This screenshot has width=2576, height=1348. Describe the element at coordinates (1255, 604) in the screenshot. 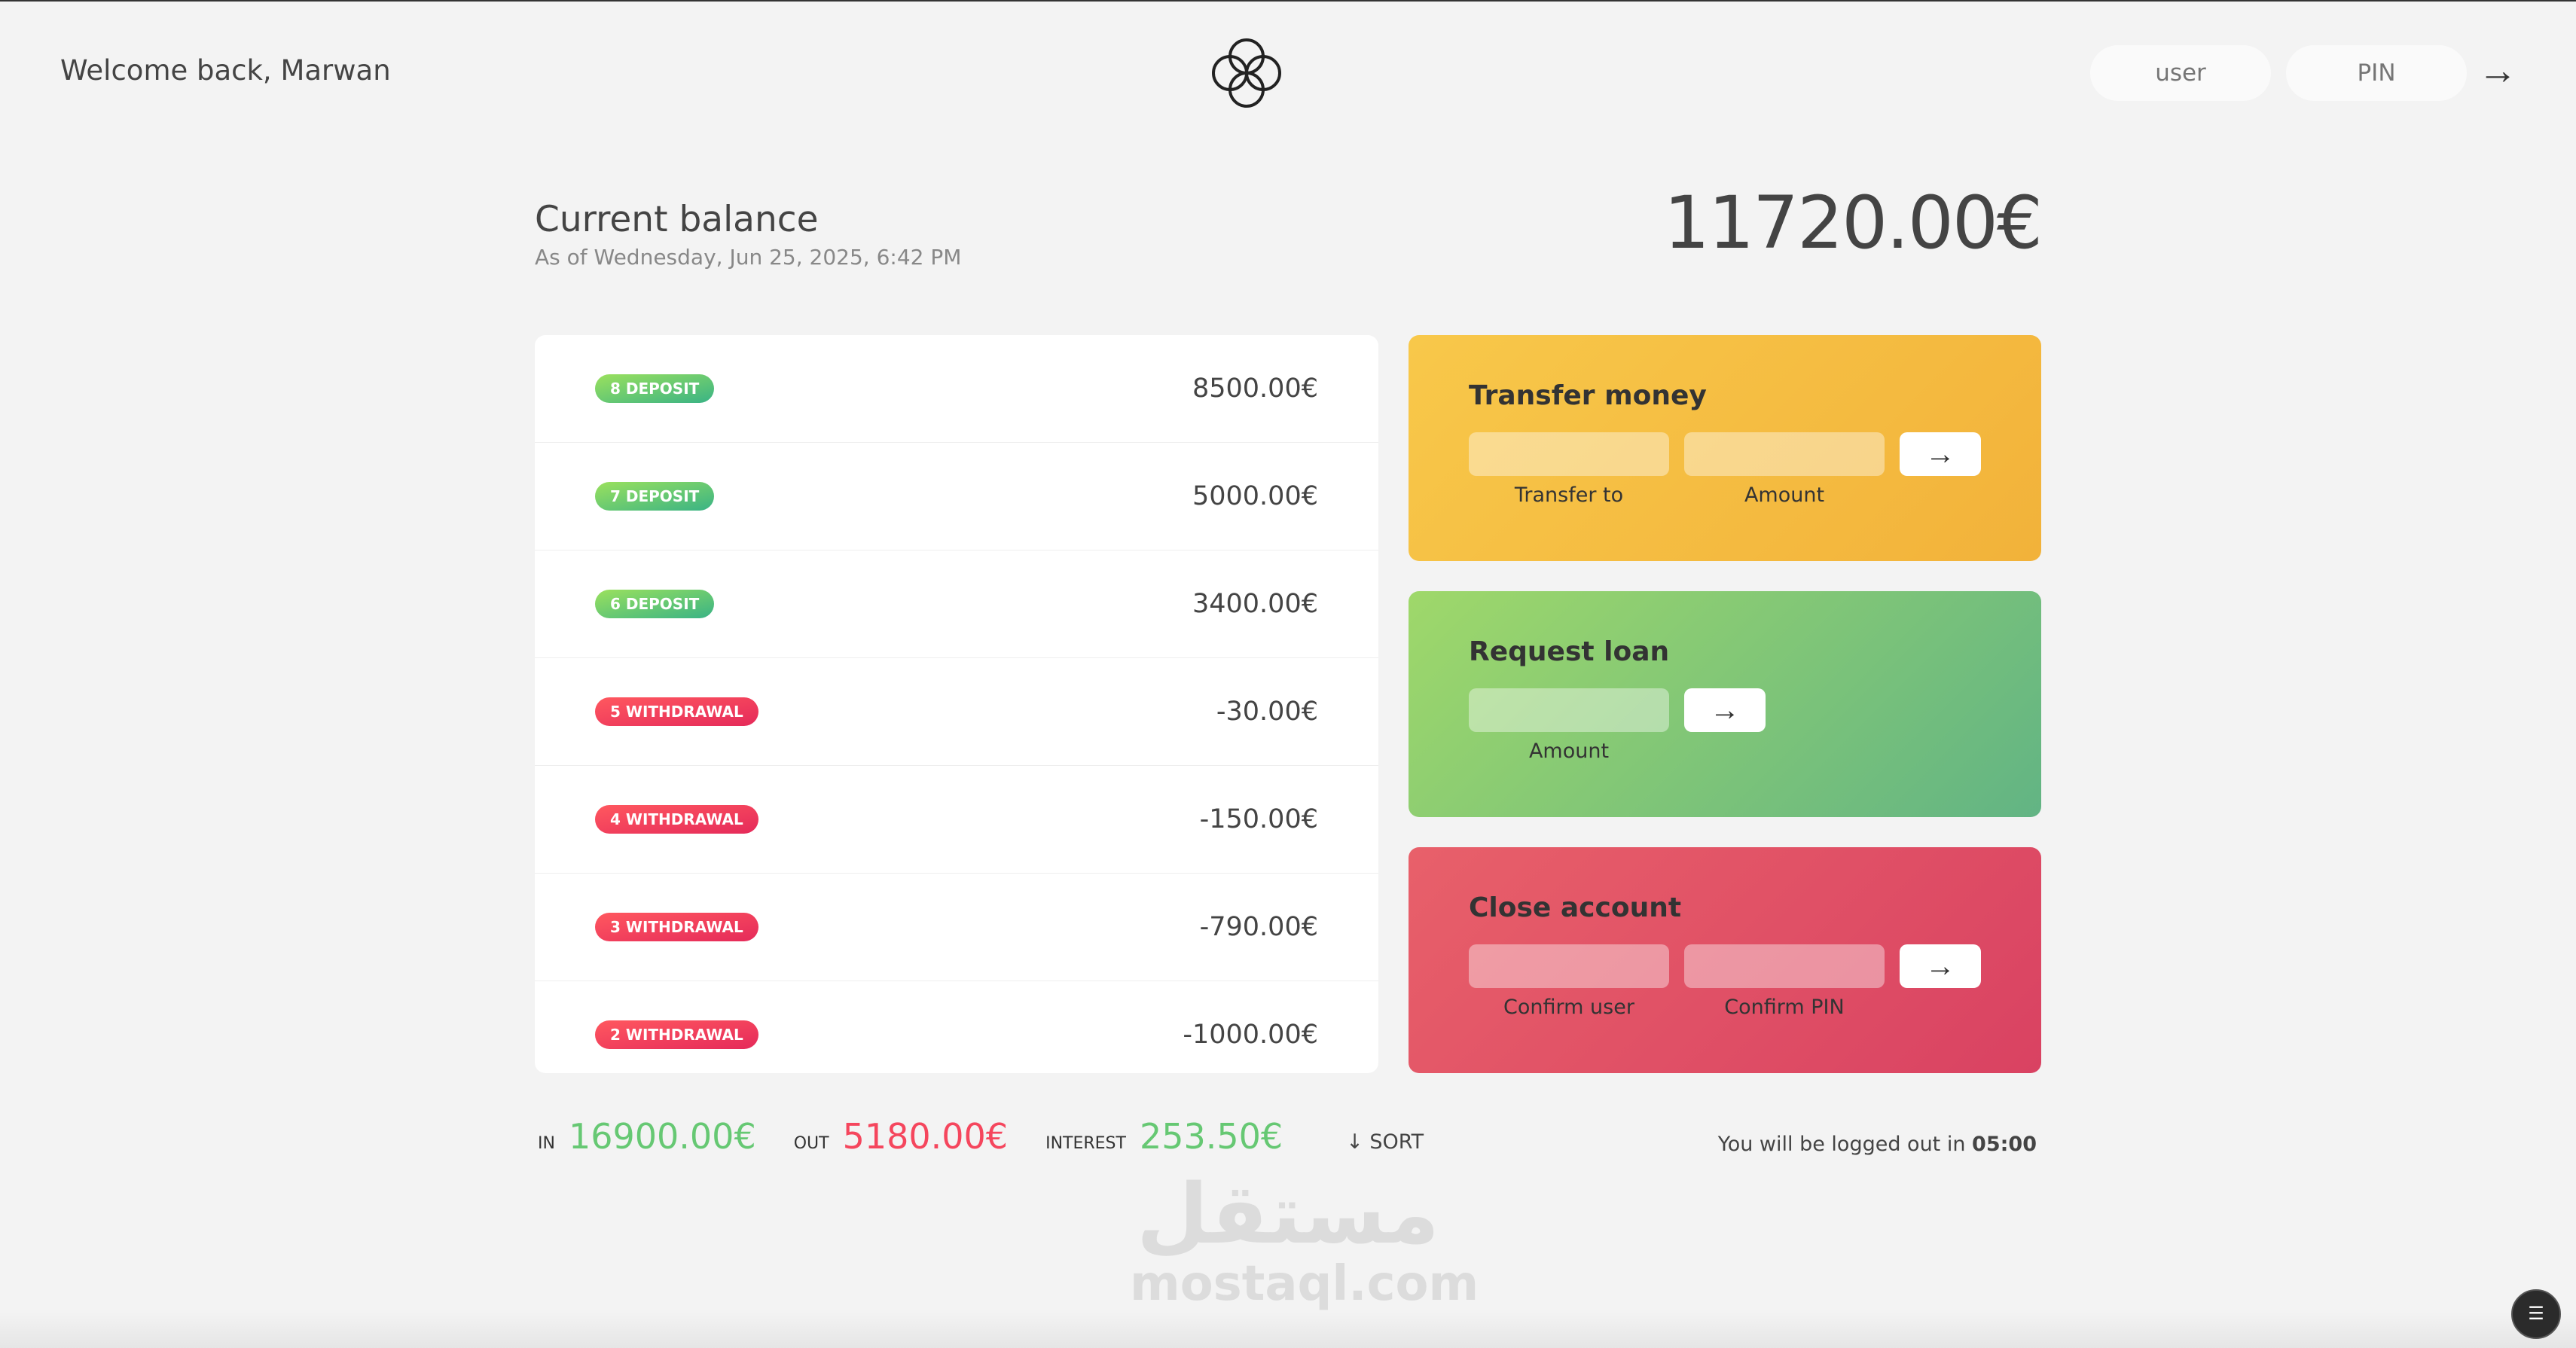

I see `movement-value: 3400.00€` at that location.